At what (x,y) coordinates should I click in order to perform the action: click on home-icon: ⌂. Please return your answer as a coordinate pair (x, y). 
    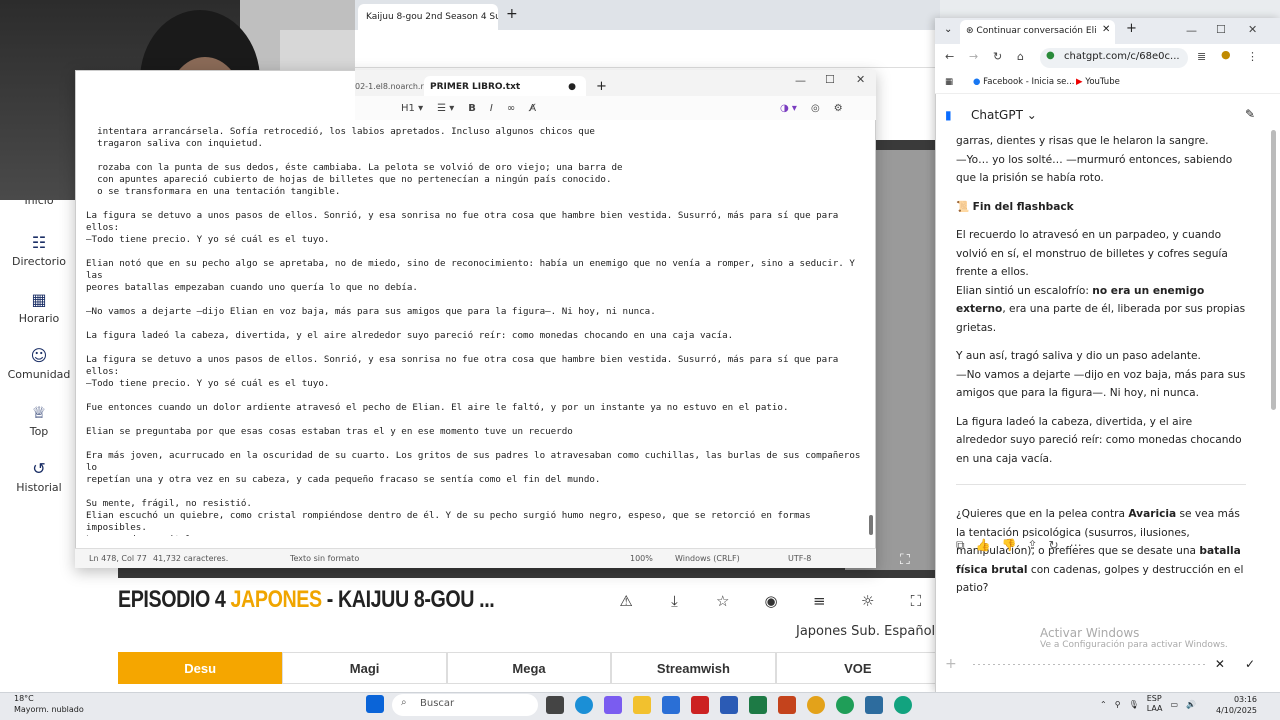
    Looking at the image, I should click on (1020, 56).